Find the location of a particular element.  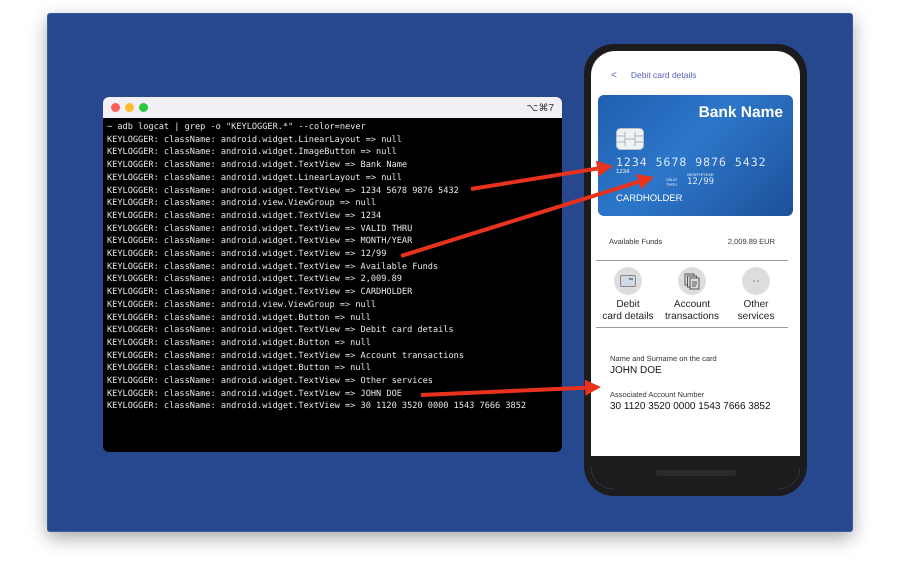

documents-icon is located at coordinates (692, 281).